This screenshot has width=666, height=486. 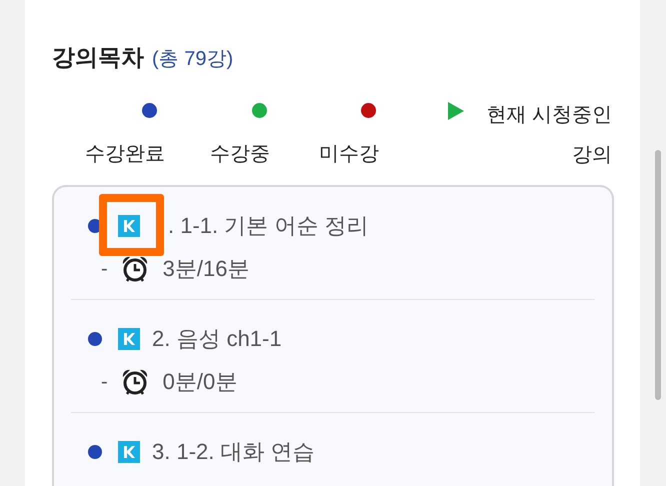 I want to click on lecture-title: 2. 음성 ch1-1, so click(x=217, y=338).